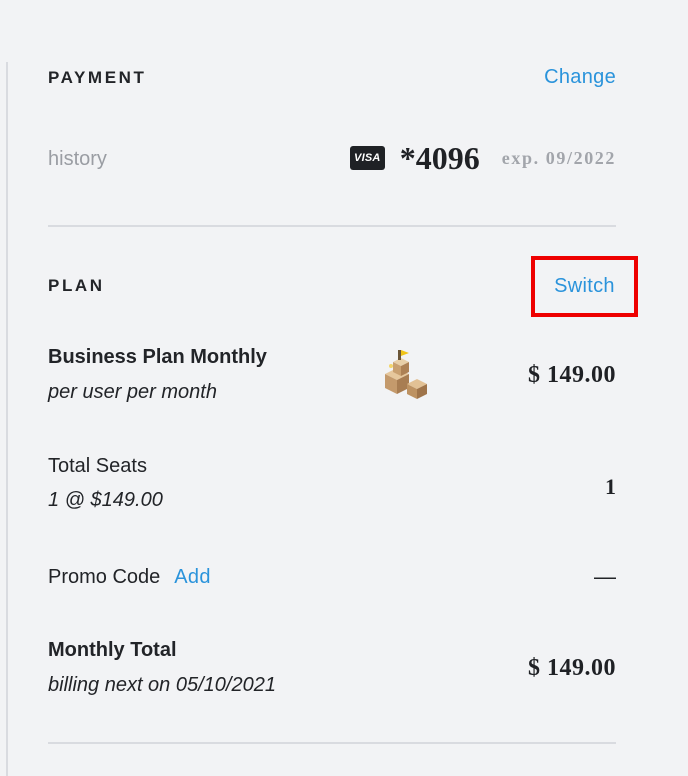 The width and height of the screenshot is (688, 776). Describe the element at coordinates (401, 374) in the screenshot. I see `building-blocks-icon` at that location.